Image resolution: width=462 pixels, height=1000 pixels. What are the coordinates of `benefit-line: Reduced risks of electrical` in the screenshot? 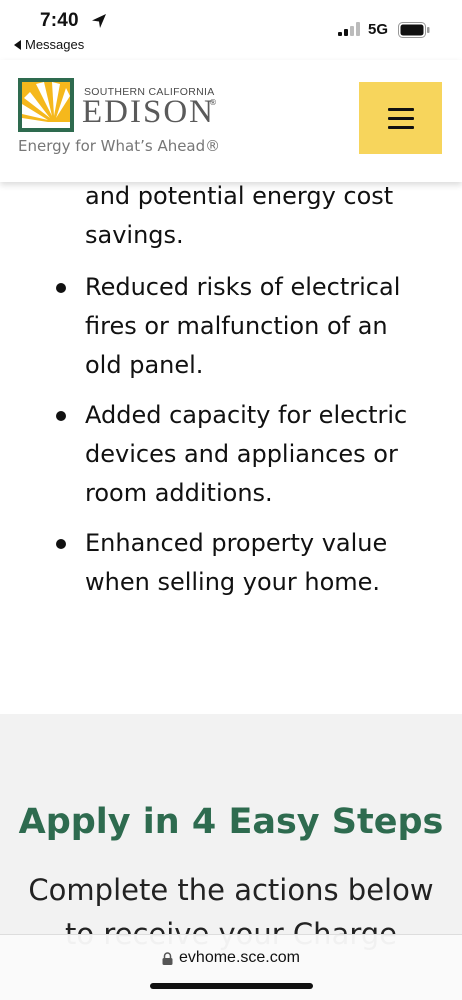 It's located at (243, 287).